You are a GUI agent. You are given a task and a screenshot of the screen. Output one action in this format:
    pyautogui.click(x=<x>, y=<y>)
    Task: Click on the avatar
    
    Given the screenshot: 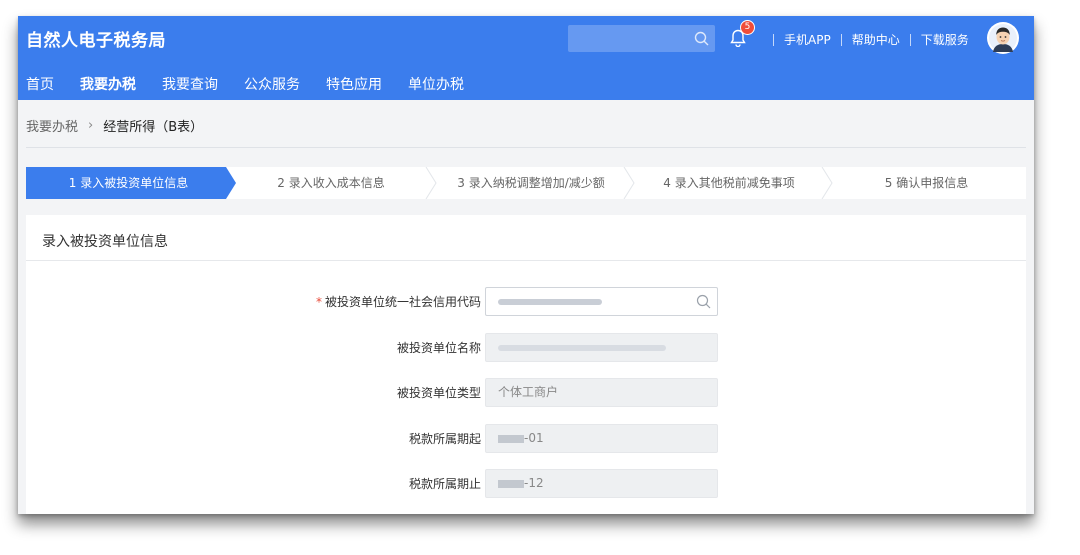 What is the action you would take?
    pyautogui.click(x=1003, y=38)
    